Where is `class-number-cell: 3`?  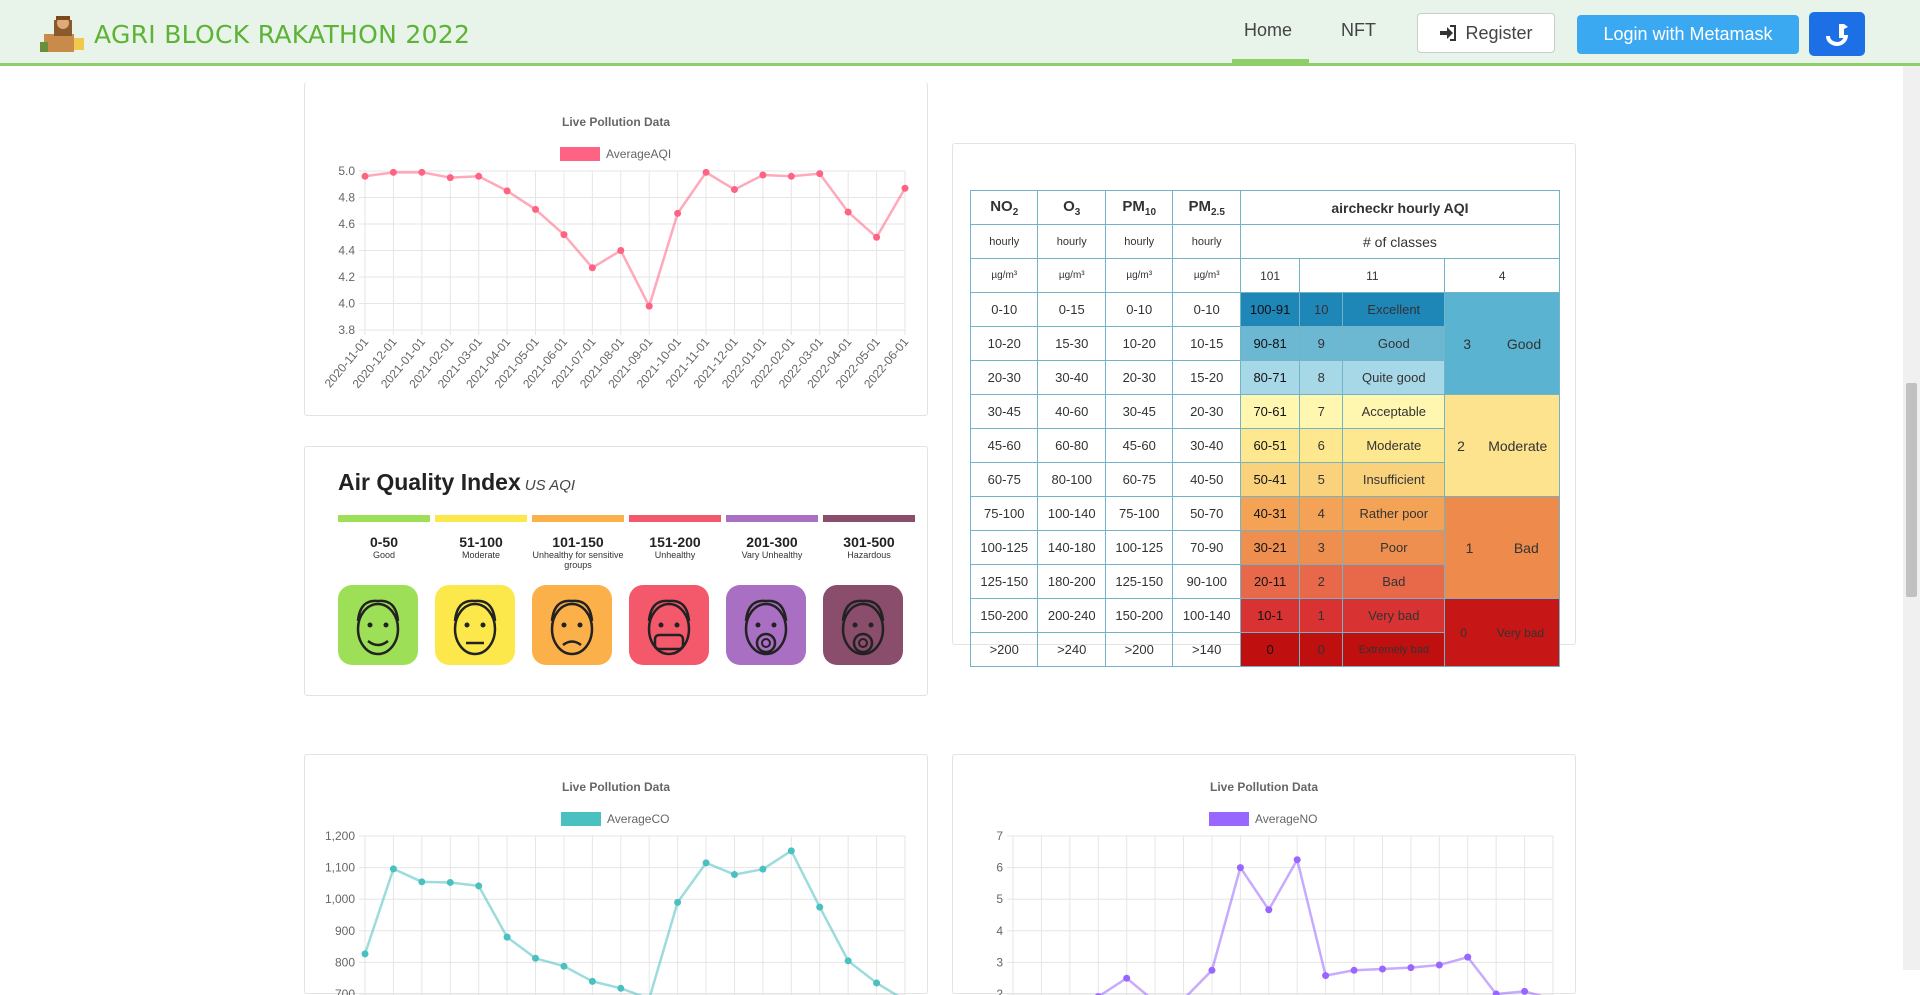
class-number-cell: 3 is located at coordinates (1321, 548).